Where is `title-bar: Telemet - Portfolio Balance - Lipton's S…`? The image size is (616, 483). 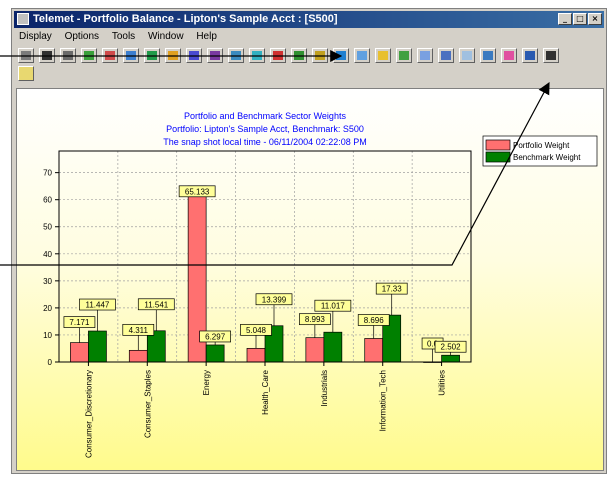 title-bar: Telemet - Portfolio Balance - Lipton's S… is located at coordinates (309, 19).